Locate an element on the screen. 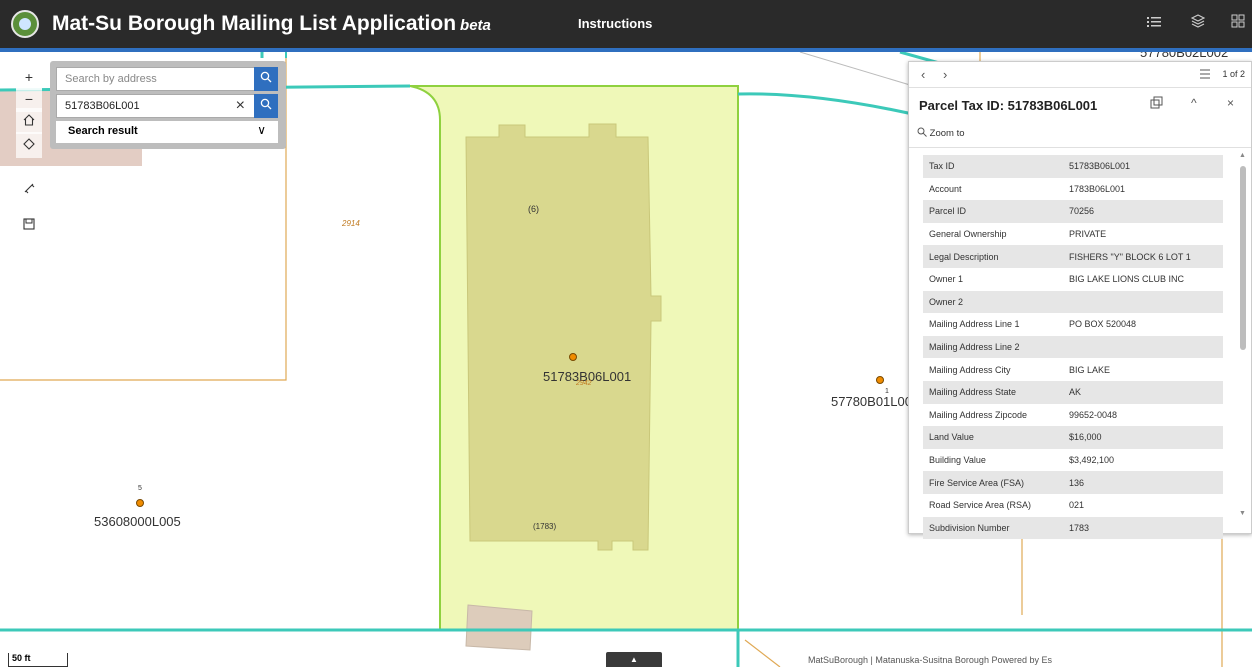 The image size is (1252, 667). outbuilding is located at coordinates (499, 627).